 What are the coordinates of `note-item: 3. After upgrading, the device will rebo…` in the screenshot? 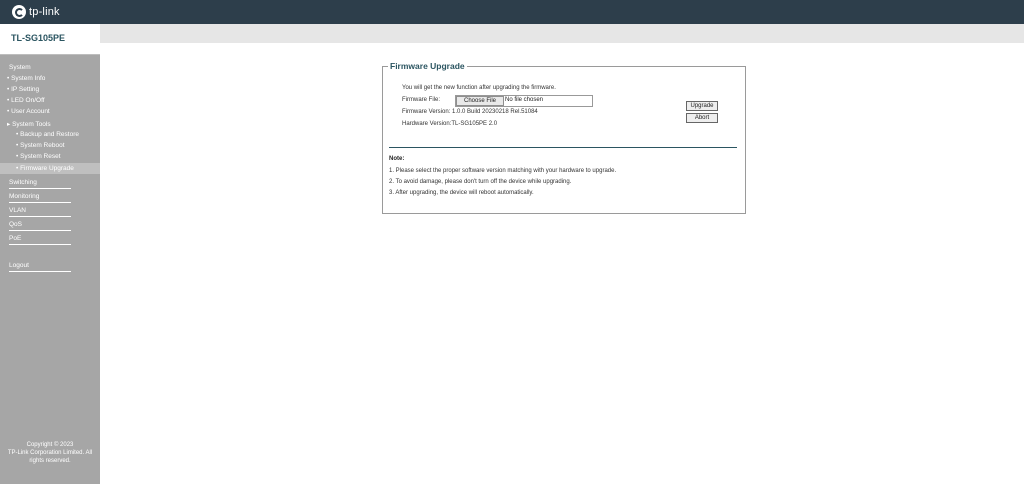 It's located at (461, 193).